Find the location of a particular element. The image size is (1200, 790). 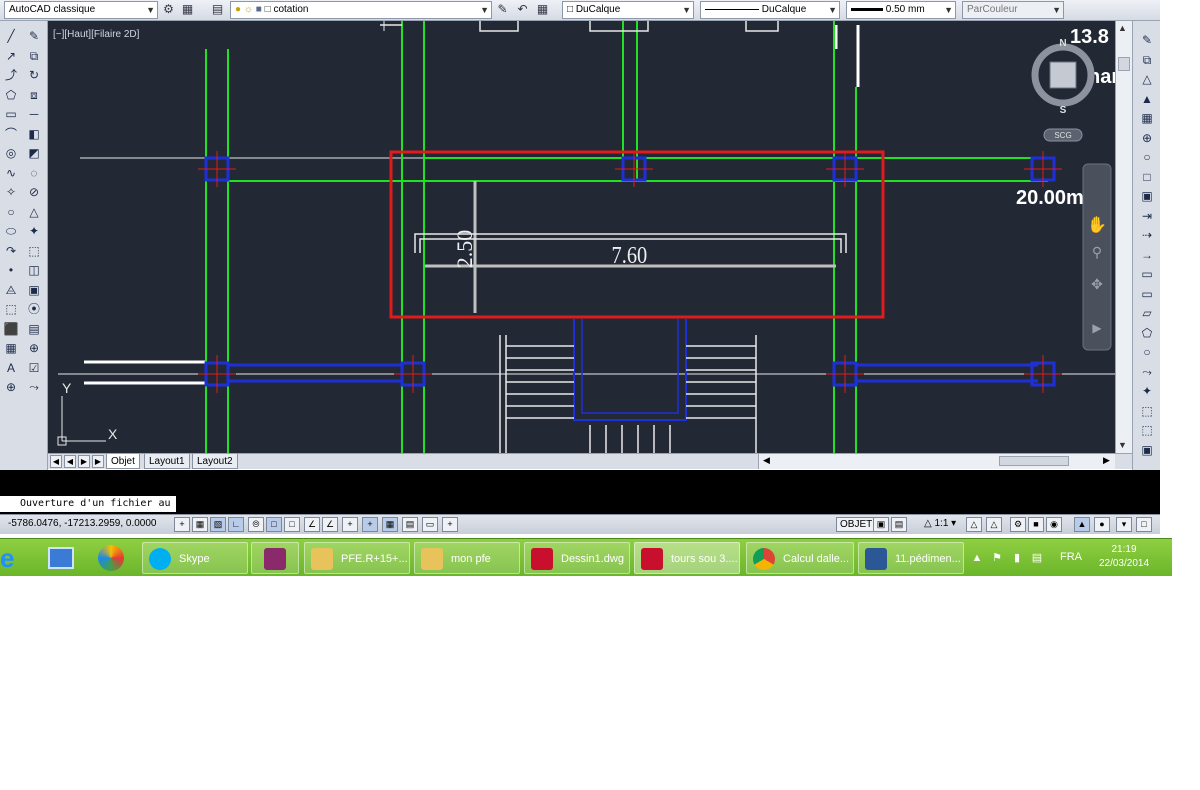

scroll-right-icon: ▶ is located at coordinates (1106, 460).